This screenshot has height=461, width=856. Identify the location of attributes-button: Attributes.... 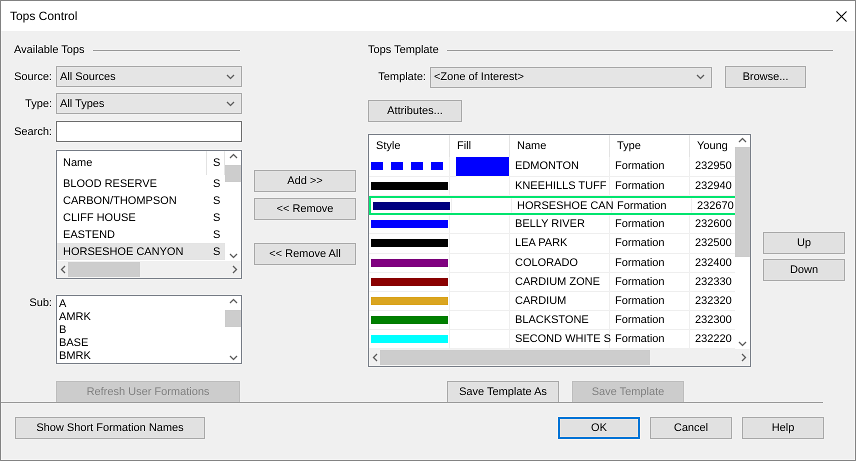
(415, 111).